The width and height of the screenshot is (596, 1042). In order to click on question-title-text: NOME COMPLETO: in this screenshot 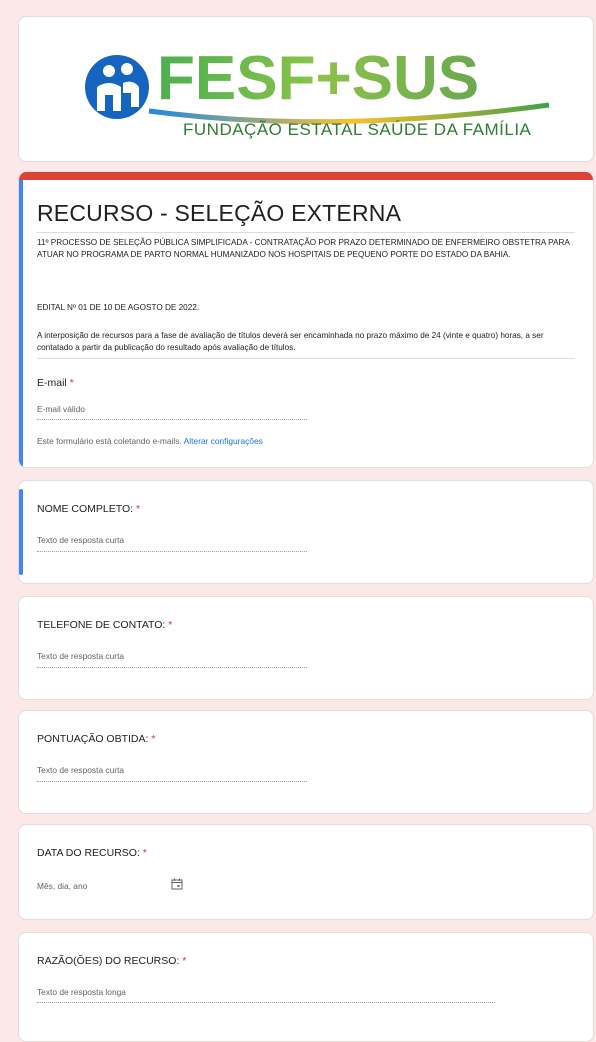, I will do `click(85, 509)`.